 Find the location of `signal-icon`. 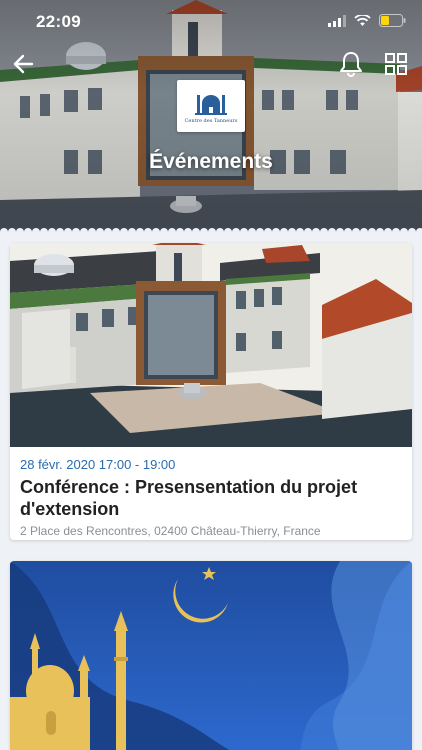

signal-icon is located at coordinates (337, 20).